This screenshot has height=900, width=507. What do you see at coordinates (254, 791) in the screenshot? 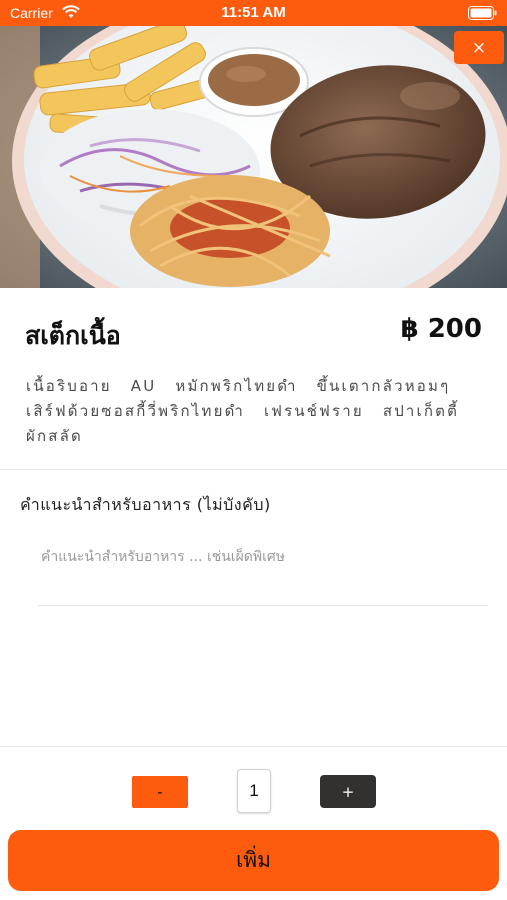
I see `quantity-field: 1` at bounding box center [254, 791].